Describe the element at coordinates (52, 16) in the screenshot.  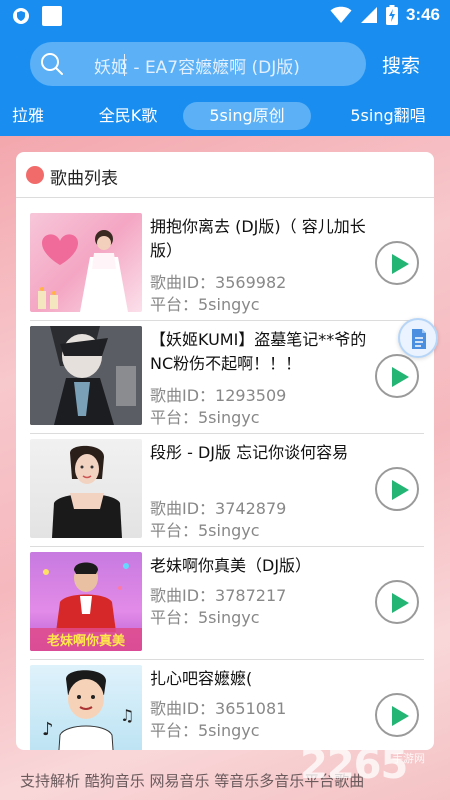
I see `notification-square-icon` at that location.